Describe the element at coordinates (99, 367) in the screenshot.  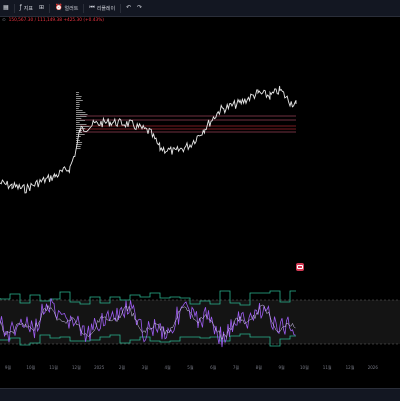
I see `time-axis-label: 2025` at that location.